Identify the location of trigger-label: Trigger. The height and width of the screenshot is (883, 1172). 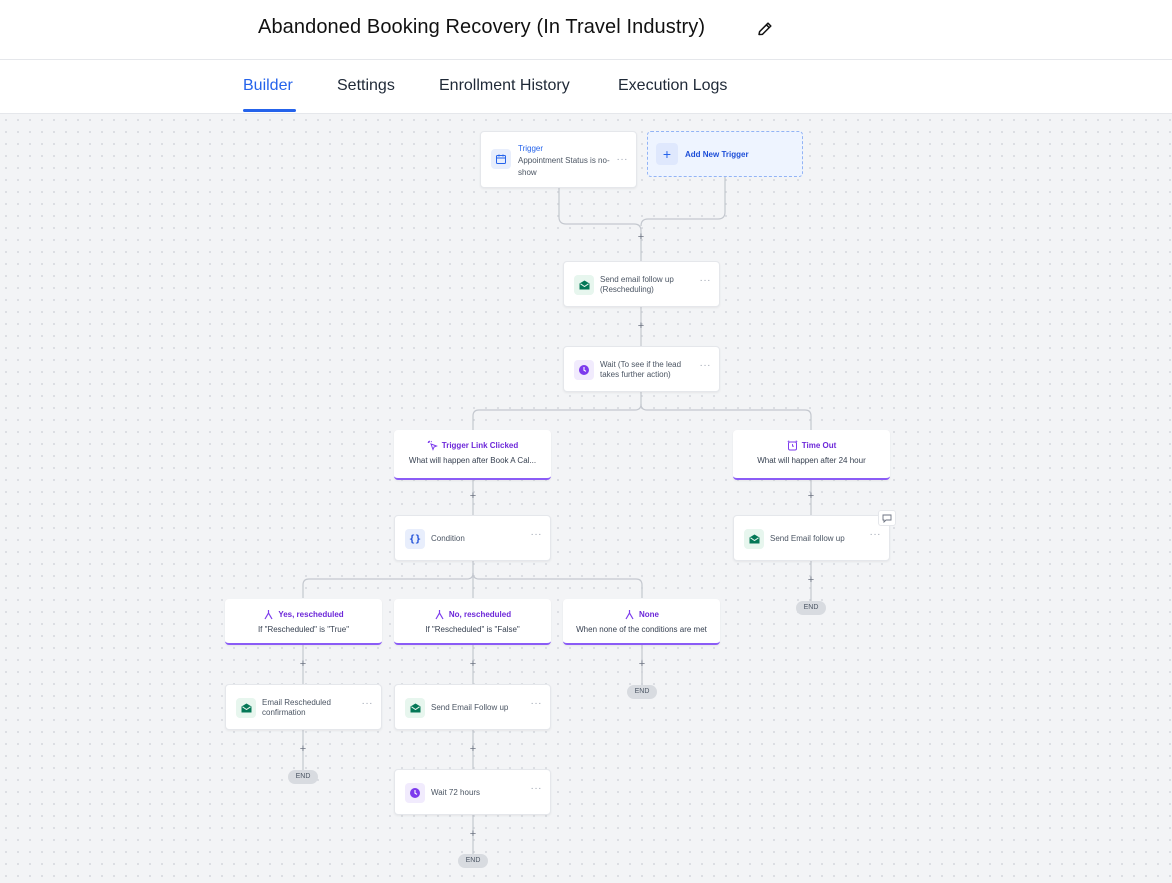
(531, 148).